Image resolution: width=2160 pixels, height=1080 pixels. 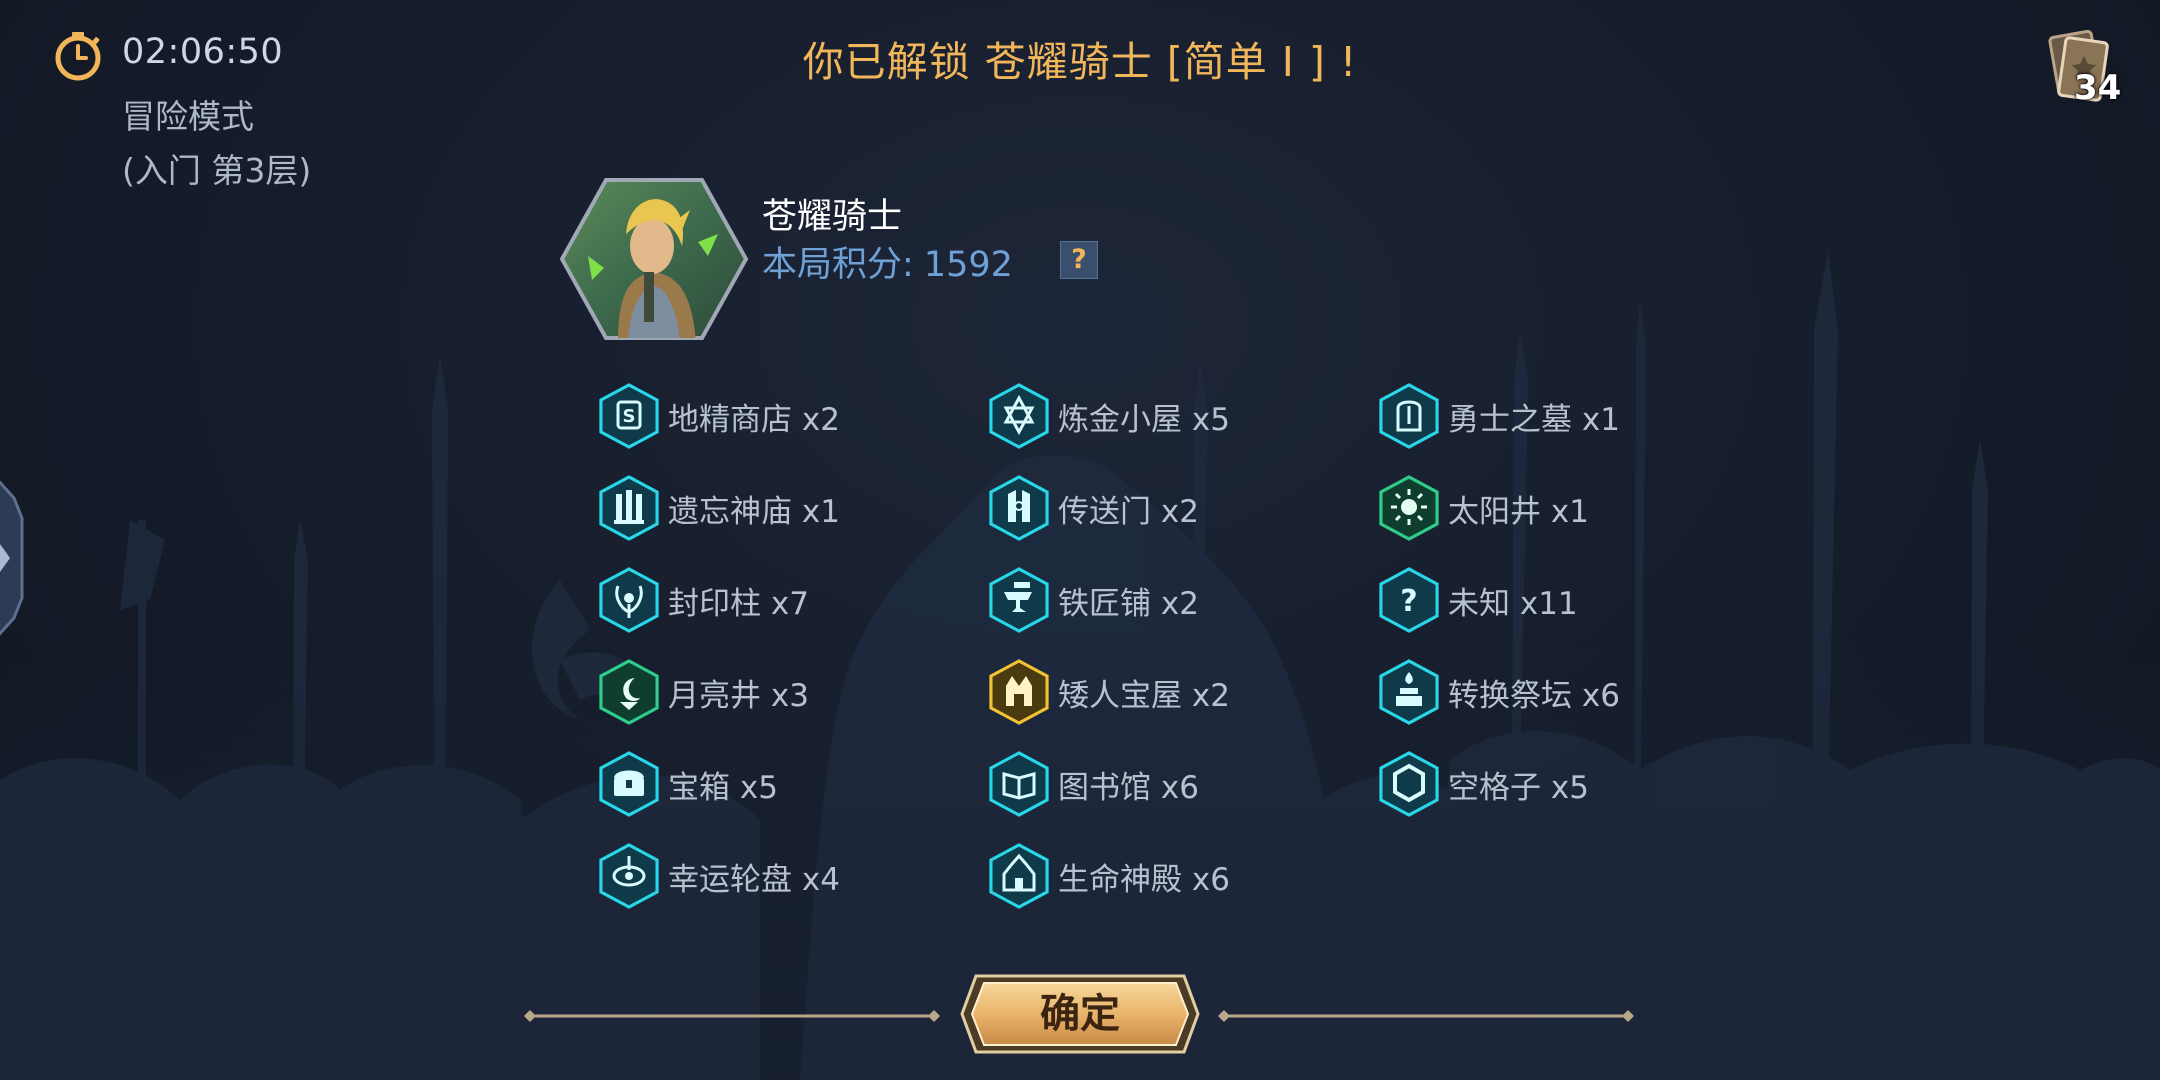 I want to click on location-item: ? 未知 x11, so click(x=1477, y=600).